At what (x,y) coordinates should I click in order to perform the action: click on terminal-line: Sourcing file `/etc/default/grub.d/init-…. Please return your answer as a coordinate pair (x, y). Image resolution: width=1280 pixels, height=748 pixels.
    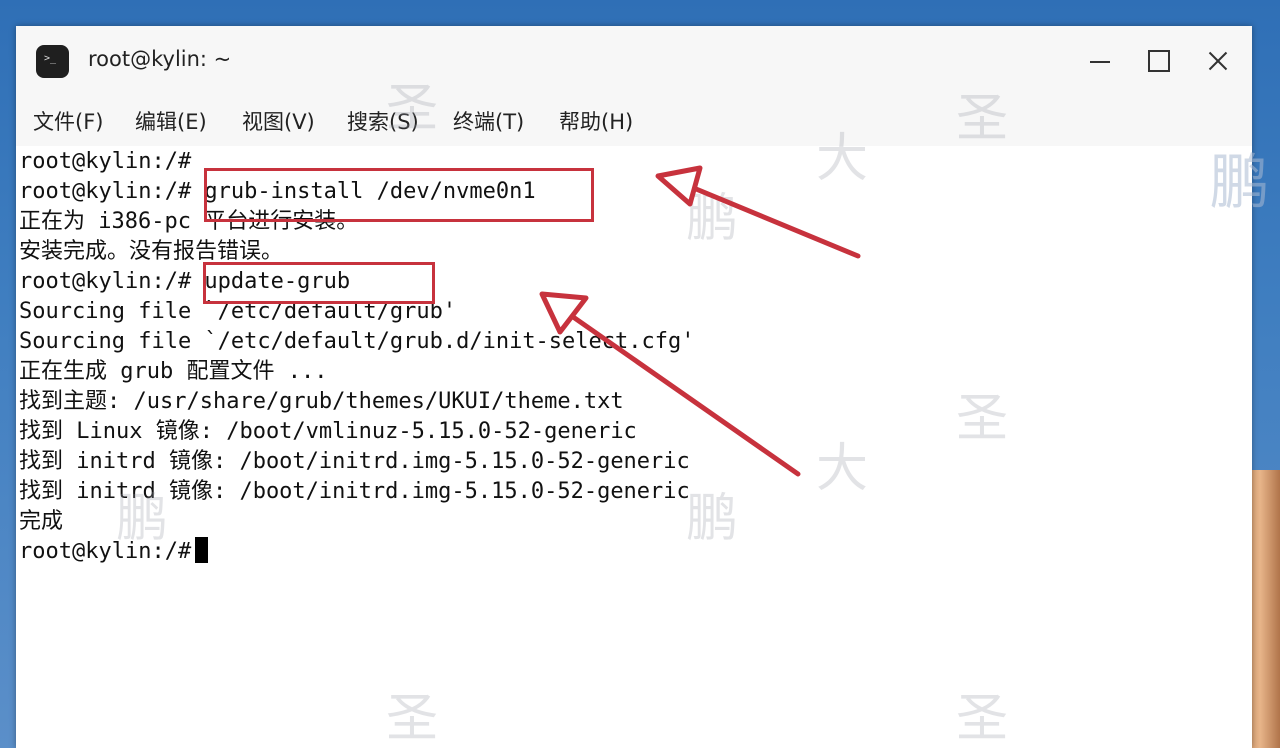
    Looking at the image, I should click on (357, 341).